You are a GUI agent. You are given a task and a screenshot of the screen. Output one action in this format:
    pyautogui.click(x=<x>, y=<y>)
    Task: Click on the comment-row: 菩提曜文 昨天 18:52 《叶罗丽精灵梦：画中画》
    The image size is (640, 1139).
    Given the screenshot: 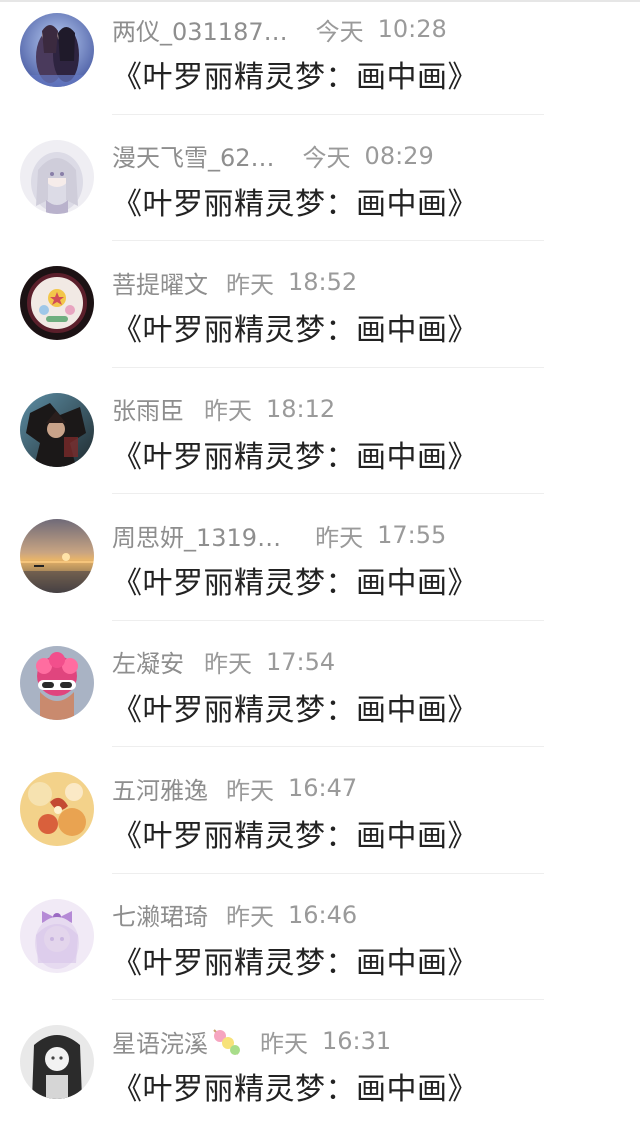 What is the action you would take?
    pyautogui.click(x=320, y=316)
    